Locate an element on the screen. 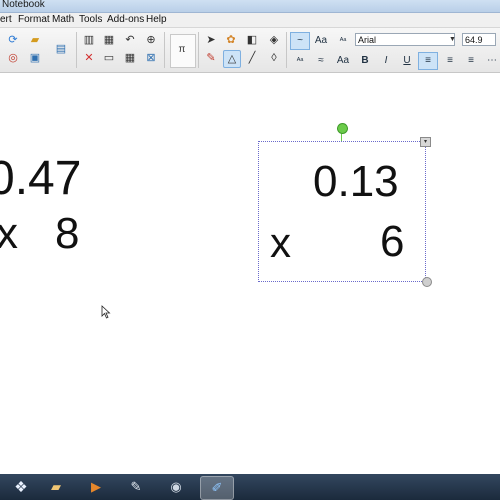 Image resolution: width=500 pixels, height=500 pixels. pen-tablet-icon: ✎ is located at coordinates (136, 487).